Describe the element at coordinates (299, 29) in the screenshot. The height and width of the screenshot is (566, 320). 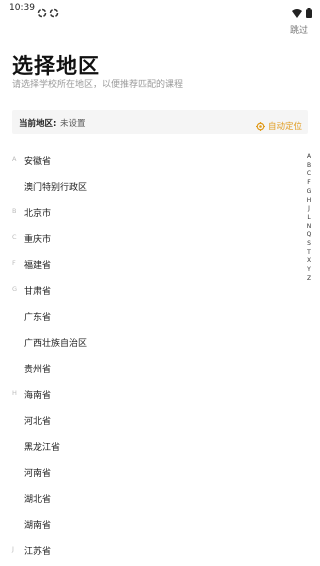
I see `skip-button: 跳过` at that location.